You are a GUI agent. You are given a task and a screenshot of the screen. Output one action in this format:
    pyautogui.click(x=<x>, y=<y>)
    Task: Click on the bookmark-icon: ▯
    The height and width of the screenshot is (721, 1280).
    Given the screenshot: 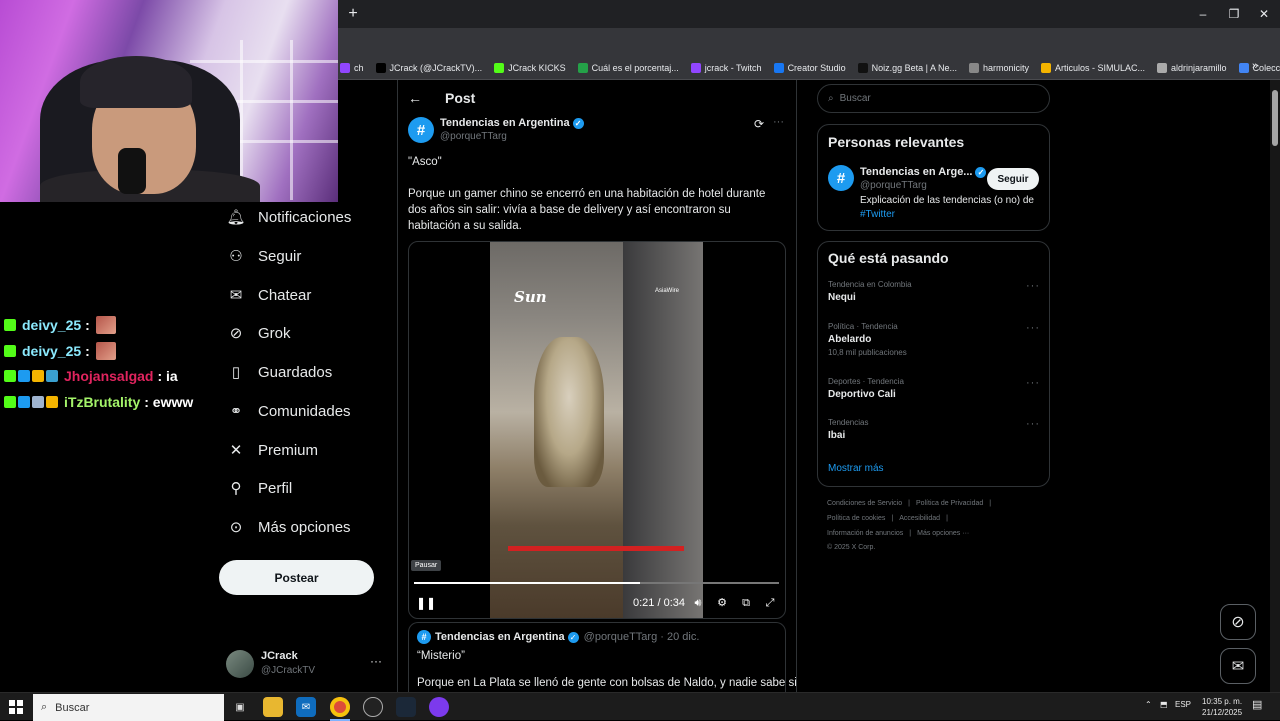 What is the action you would take?
    pyautogui.click(x=236, y=372)
    